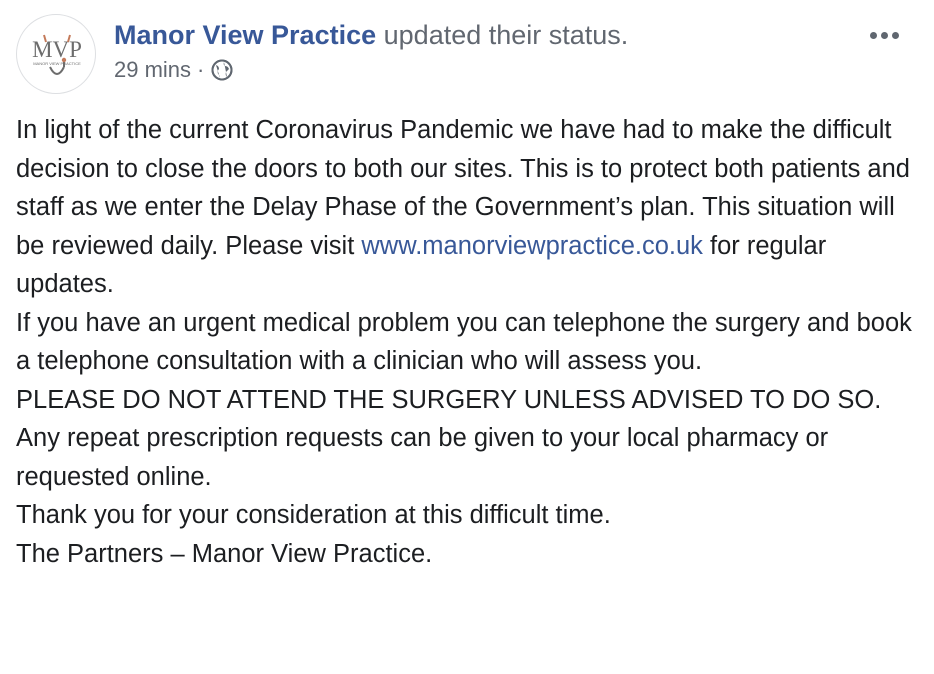  Describe the element at coordinates (224, 553) in the screenshot. I see `post-paragraph: The Partners – Manor View Practice.` at that location.